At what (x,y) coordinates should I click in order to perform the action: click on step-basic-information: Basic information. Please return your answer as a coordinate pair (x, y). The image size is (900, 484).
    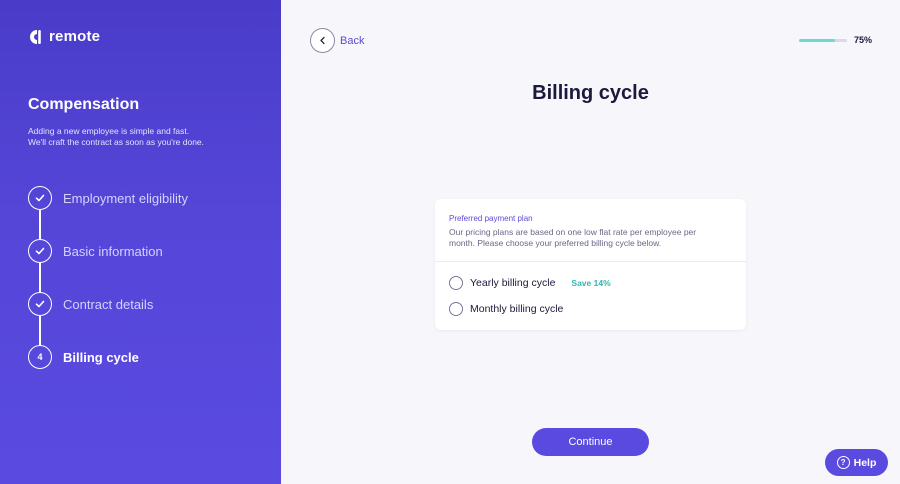
    Looking at the image, I should click on (95, 251).